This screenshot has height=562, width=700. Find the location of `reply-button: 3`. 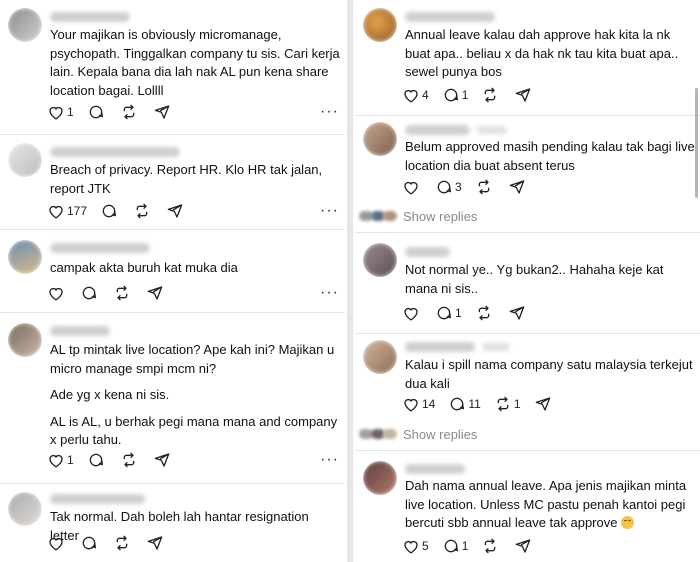

reply-button: 3 is located at coordinates (449, 187).